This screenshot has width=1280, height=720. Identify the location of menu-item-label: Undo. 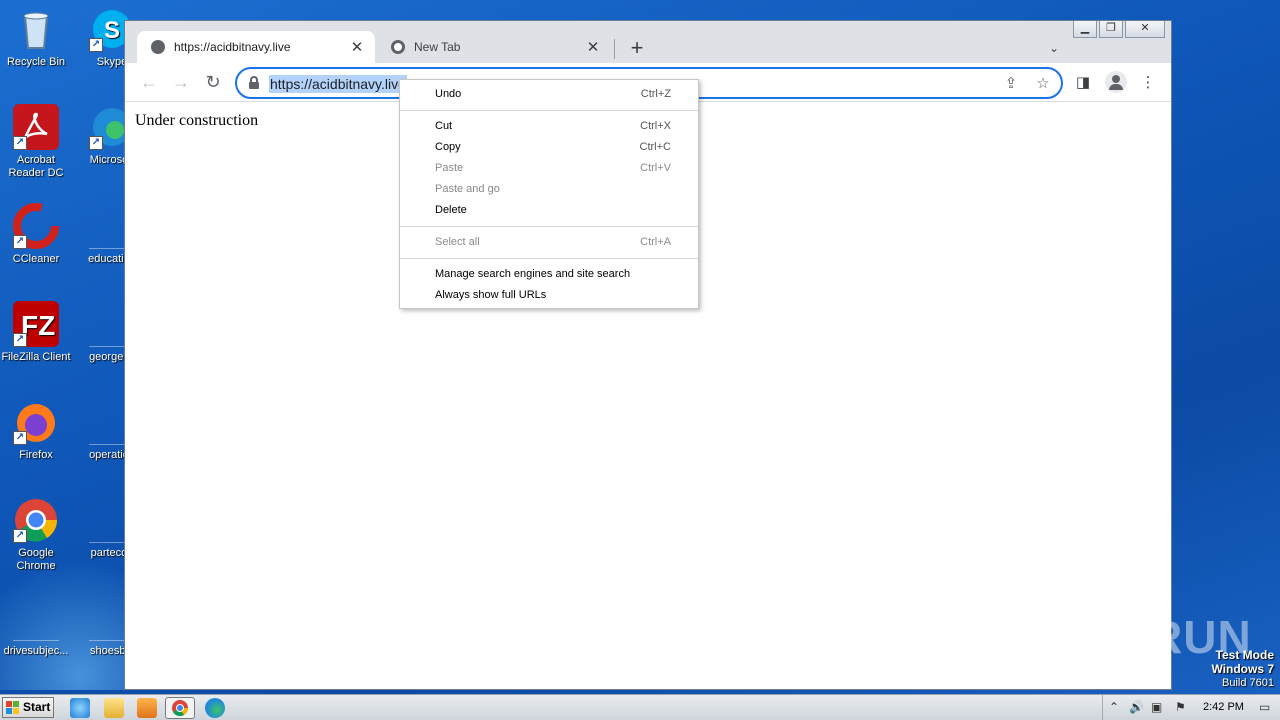
(448, 94).